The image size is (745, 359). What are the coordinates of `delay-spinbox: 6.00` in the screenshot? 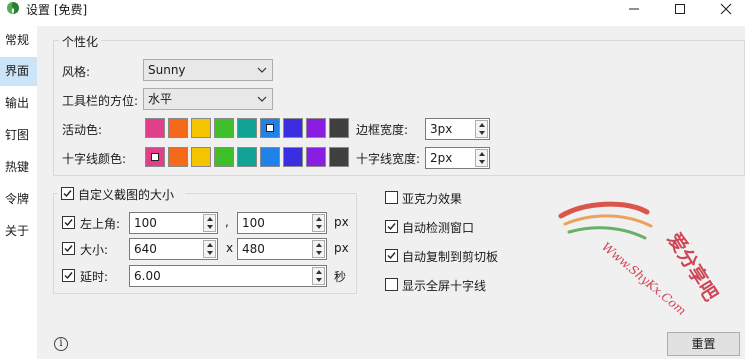 It's located at (228, 276).